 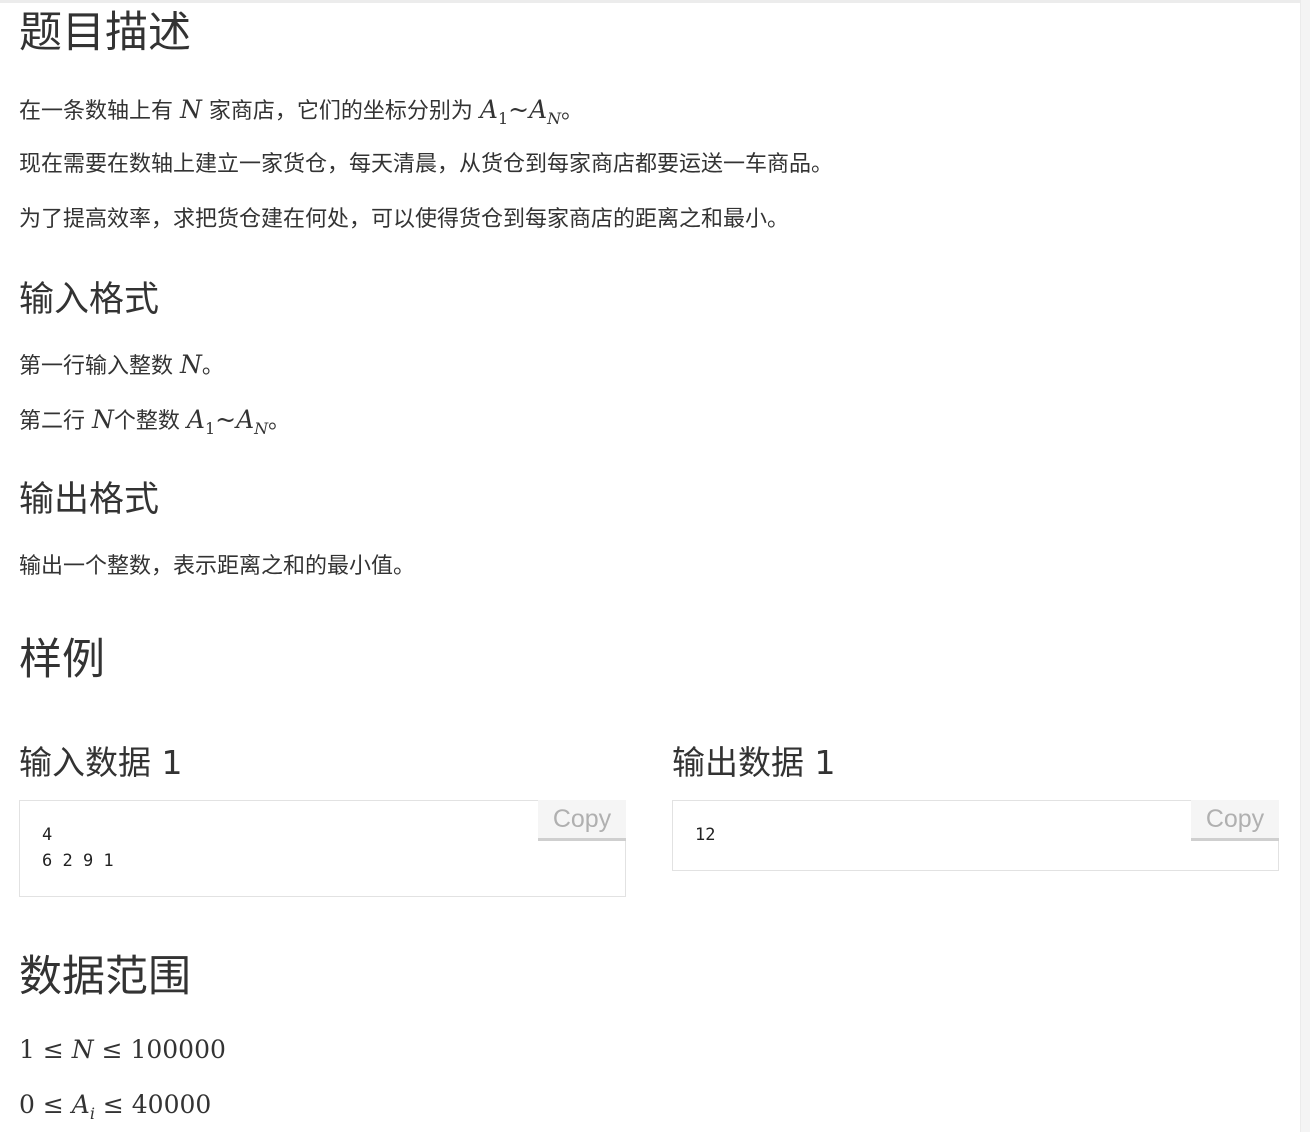 I want to click on sample-input-section: 输入数据 1 4 6 2 9 1 Copy, so click(x=322, y=818).